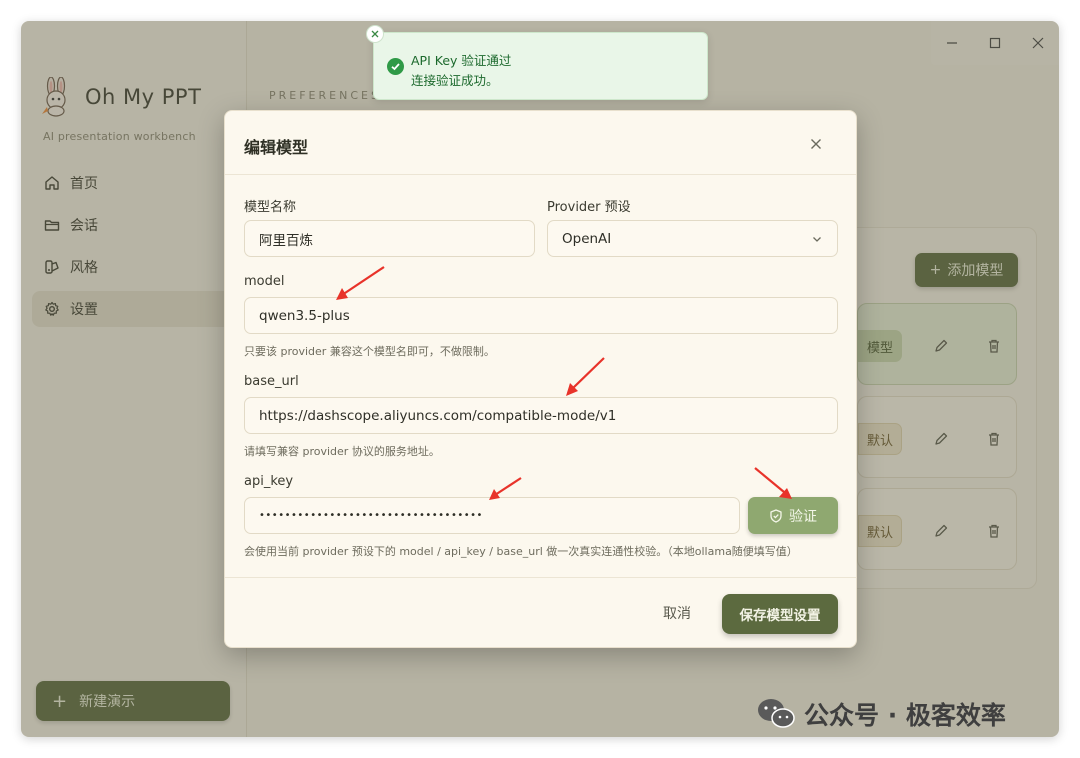  Describe the element at coordinates (455, 80) in the screenshot. I see `toast-message: 连接验证成功。` at that location.